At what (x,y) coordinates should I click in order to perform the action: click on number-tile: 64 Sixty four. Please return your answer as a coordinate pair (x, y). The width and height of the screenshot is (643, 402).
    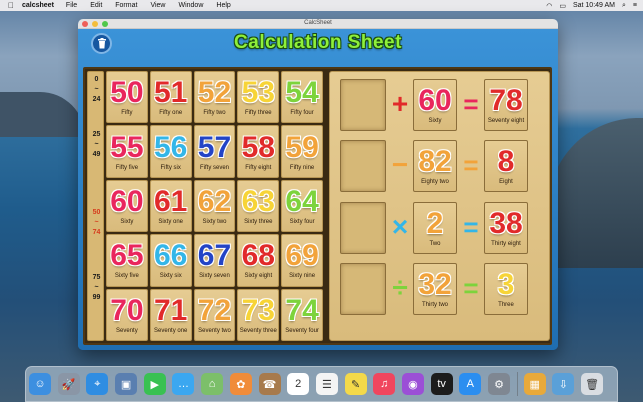
    Looking at the image, I should click on (302, 206).